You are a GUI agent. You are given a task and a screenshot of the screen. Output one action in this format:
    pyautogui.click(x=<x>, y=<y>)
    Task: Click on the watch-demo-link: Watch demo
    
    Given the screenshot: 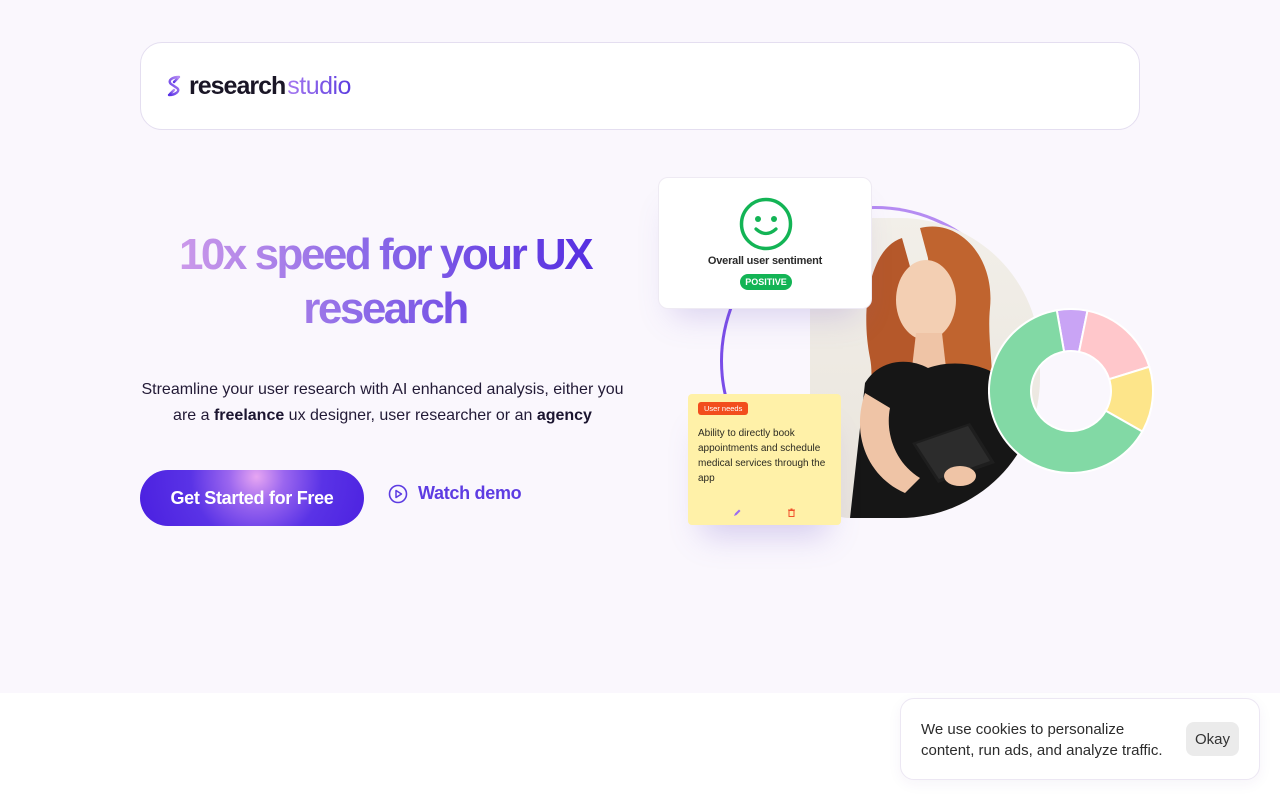 What is the action you would take?
    pyautogui.click(x=455, y=493)
    